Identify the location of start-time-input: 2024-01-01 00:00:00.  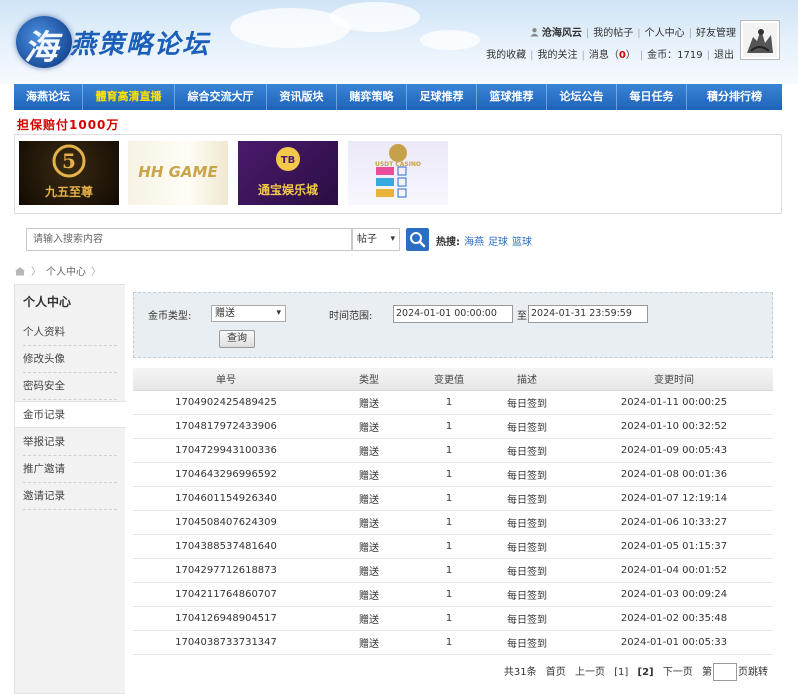
(453, 314).